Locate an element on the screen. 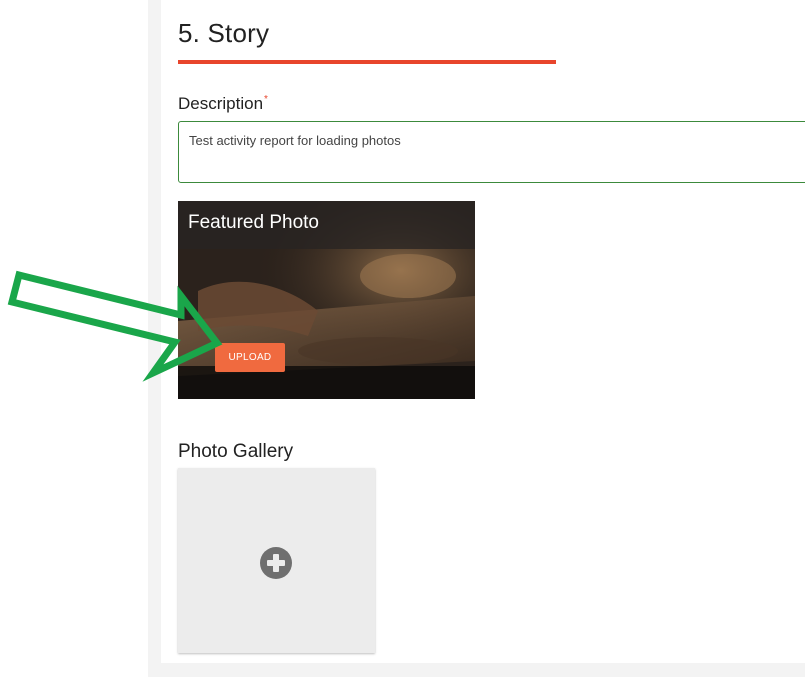 Image resolution: width=805 pixels, height=677 pixels. page-footer-strip is located at coordinates (476, 670).